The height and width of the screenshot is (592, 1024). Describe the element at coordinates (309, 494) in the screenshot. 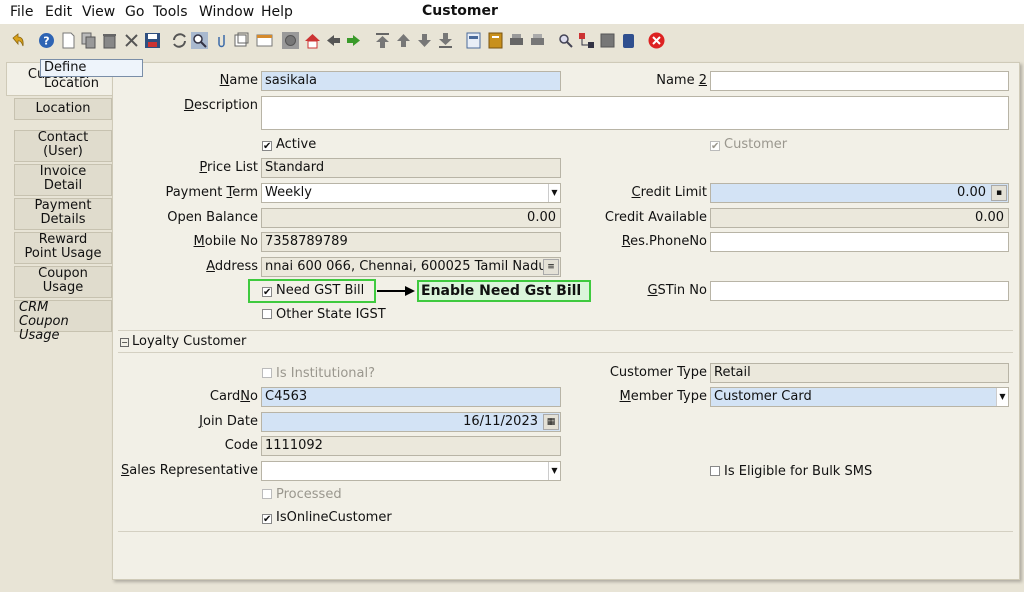

I see `processed-label: Processed` at that location.